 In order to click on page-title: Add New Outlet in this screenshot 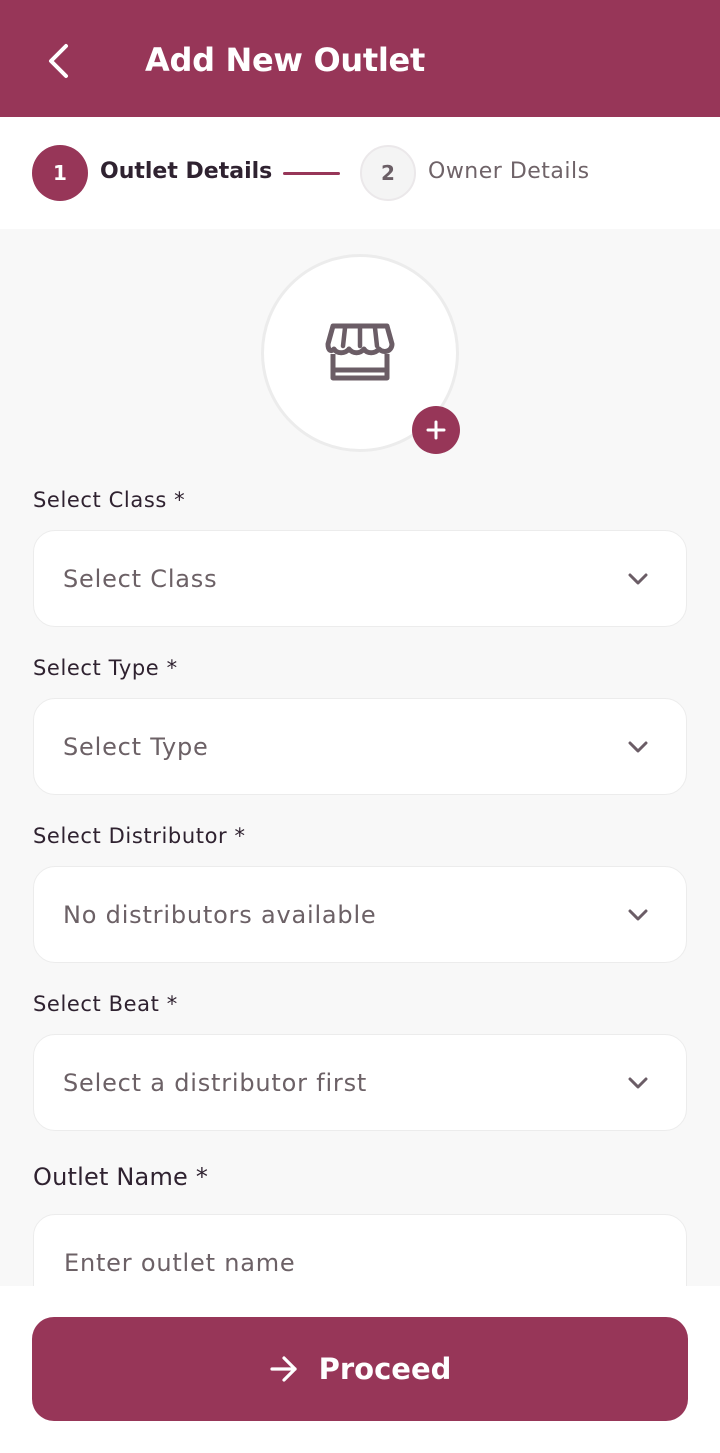, I will do `click(285, 60)`.